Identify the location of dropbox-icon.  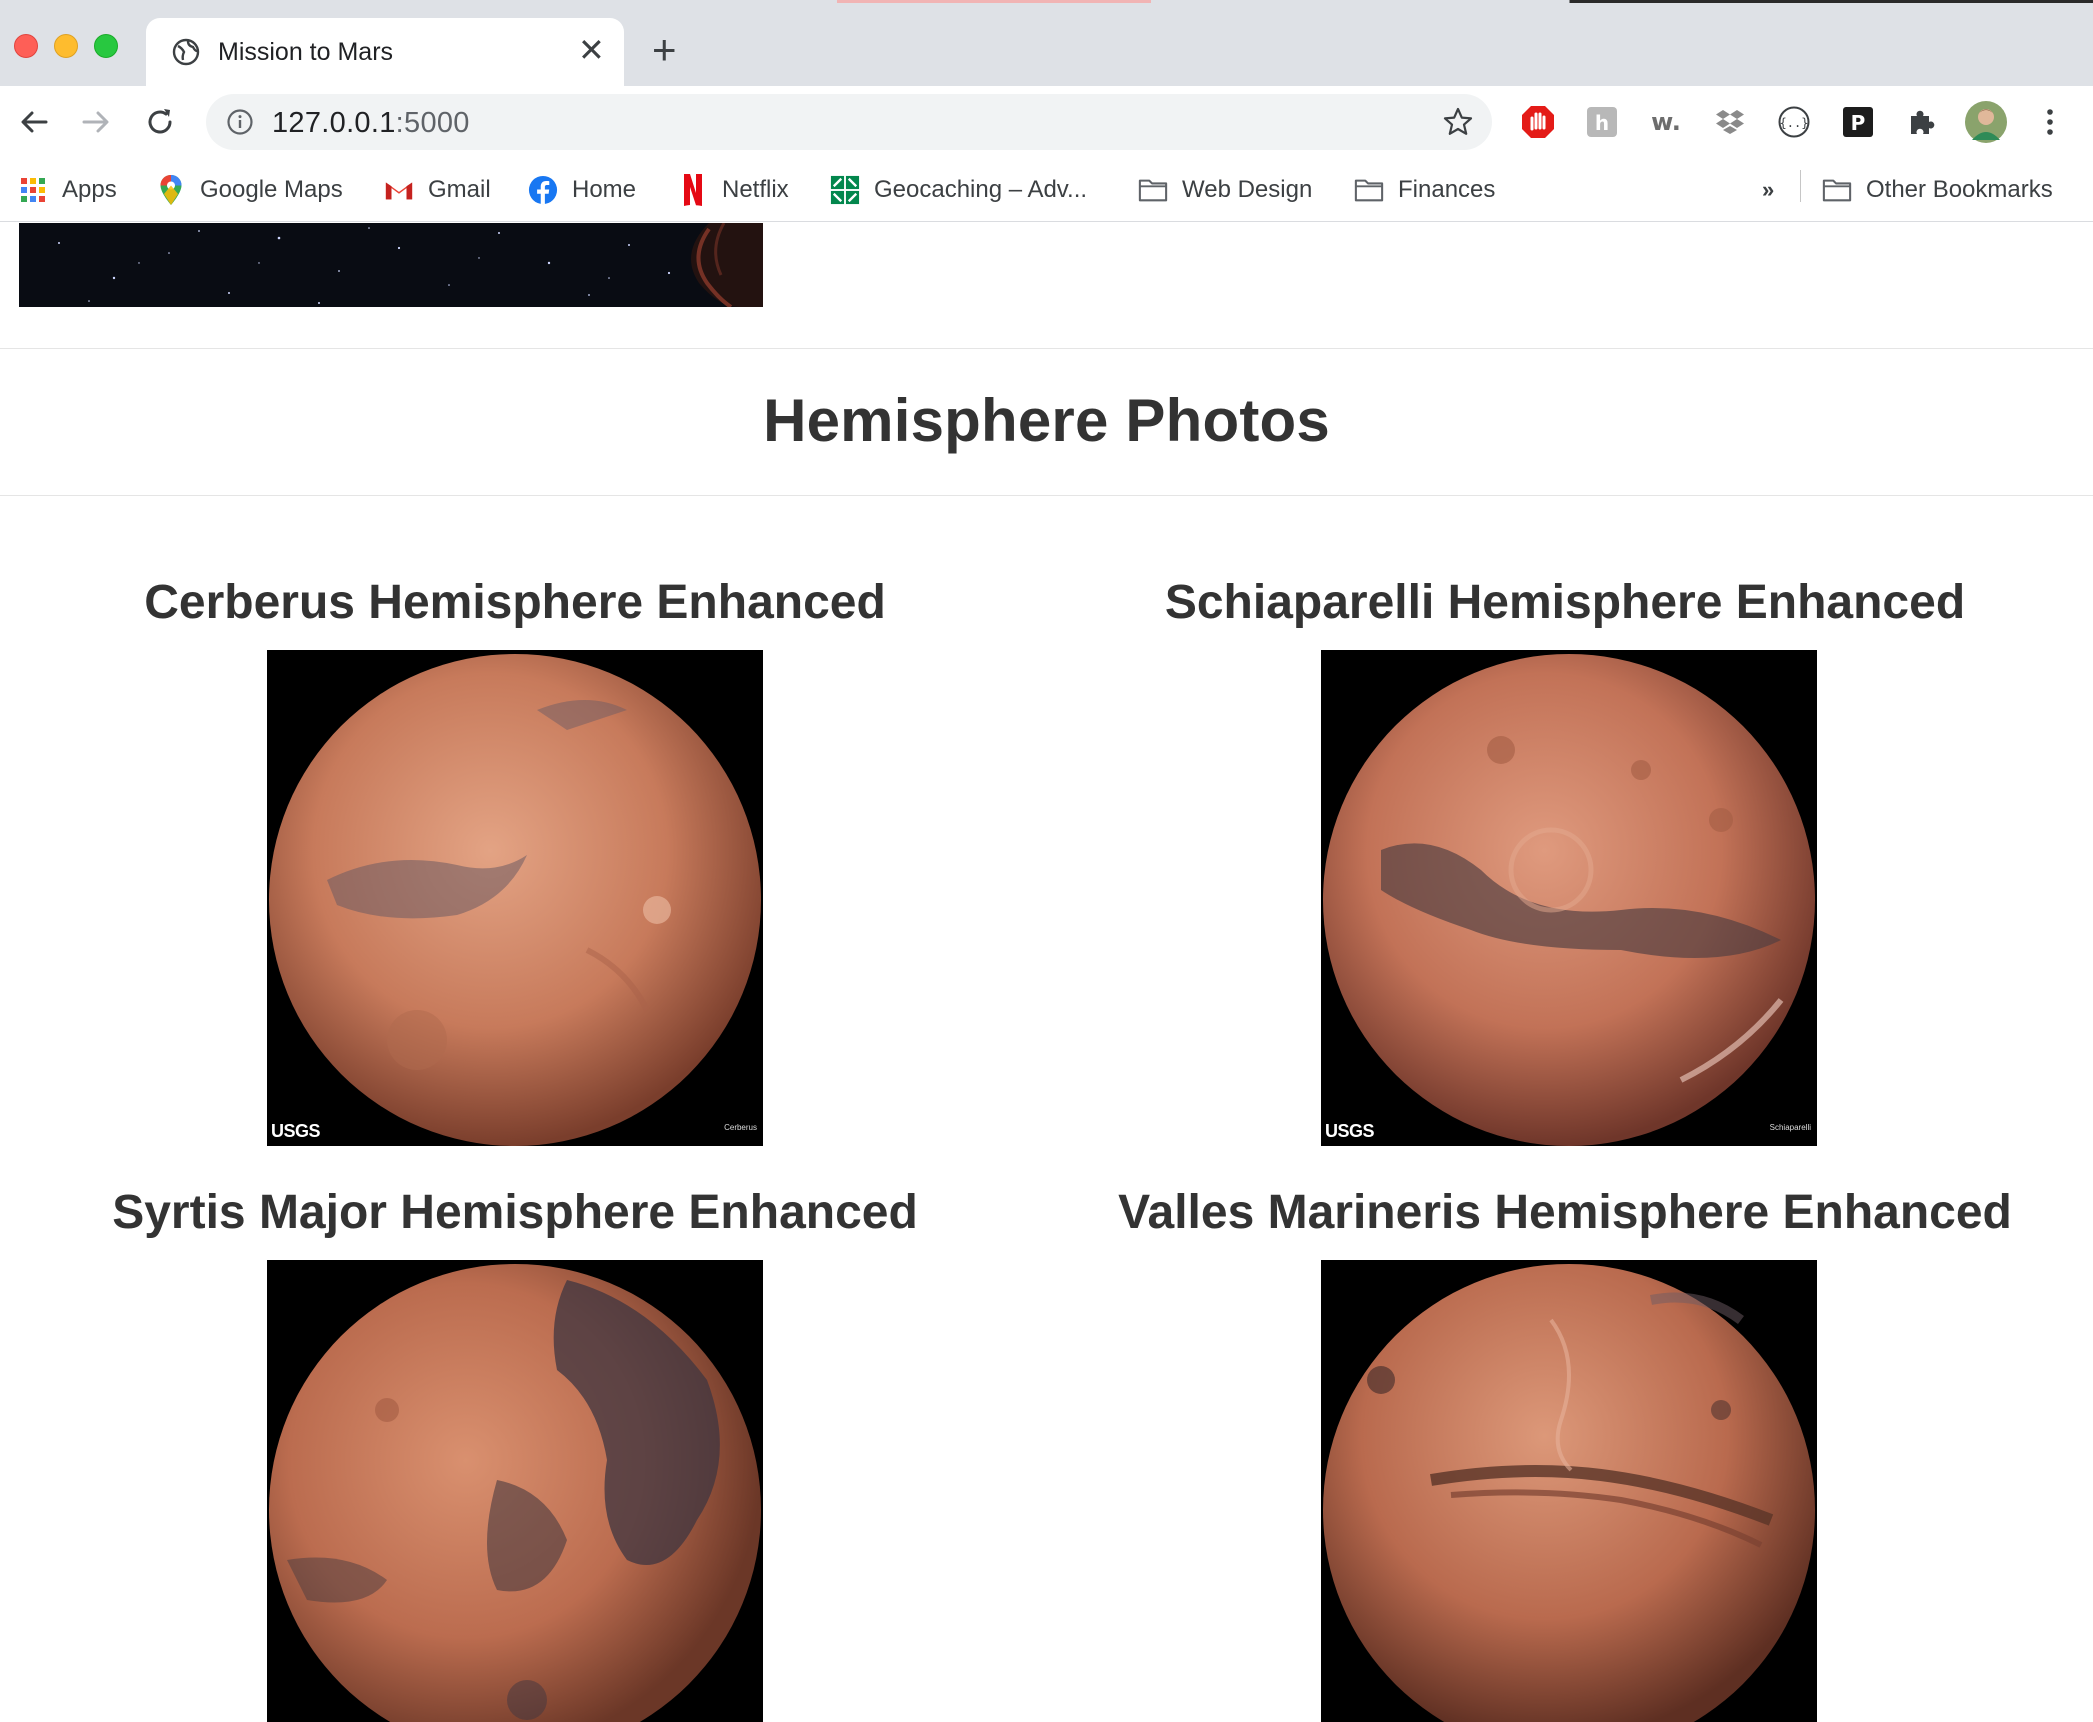
(1730, 122).